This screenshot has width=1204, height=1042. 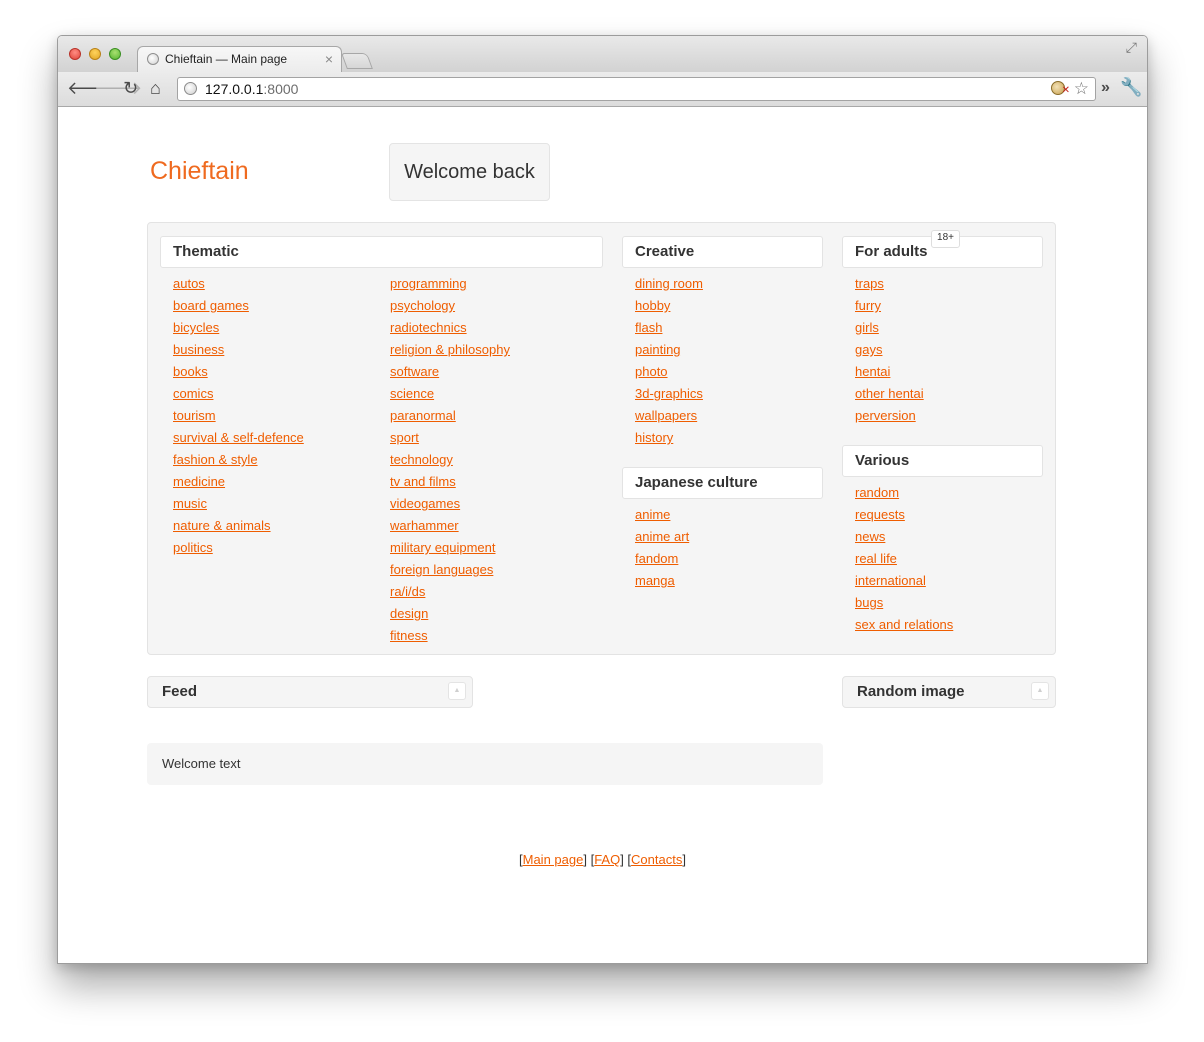 What do you see at coordinates (412, 393) in the screenshot?
I see `board-link: science` at bounding box center [412, 393].